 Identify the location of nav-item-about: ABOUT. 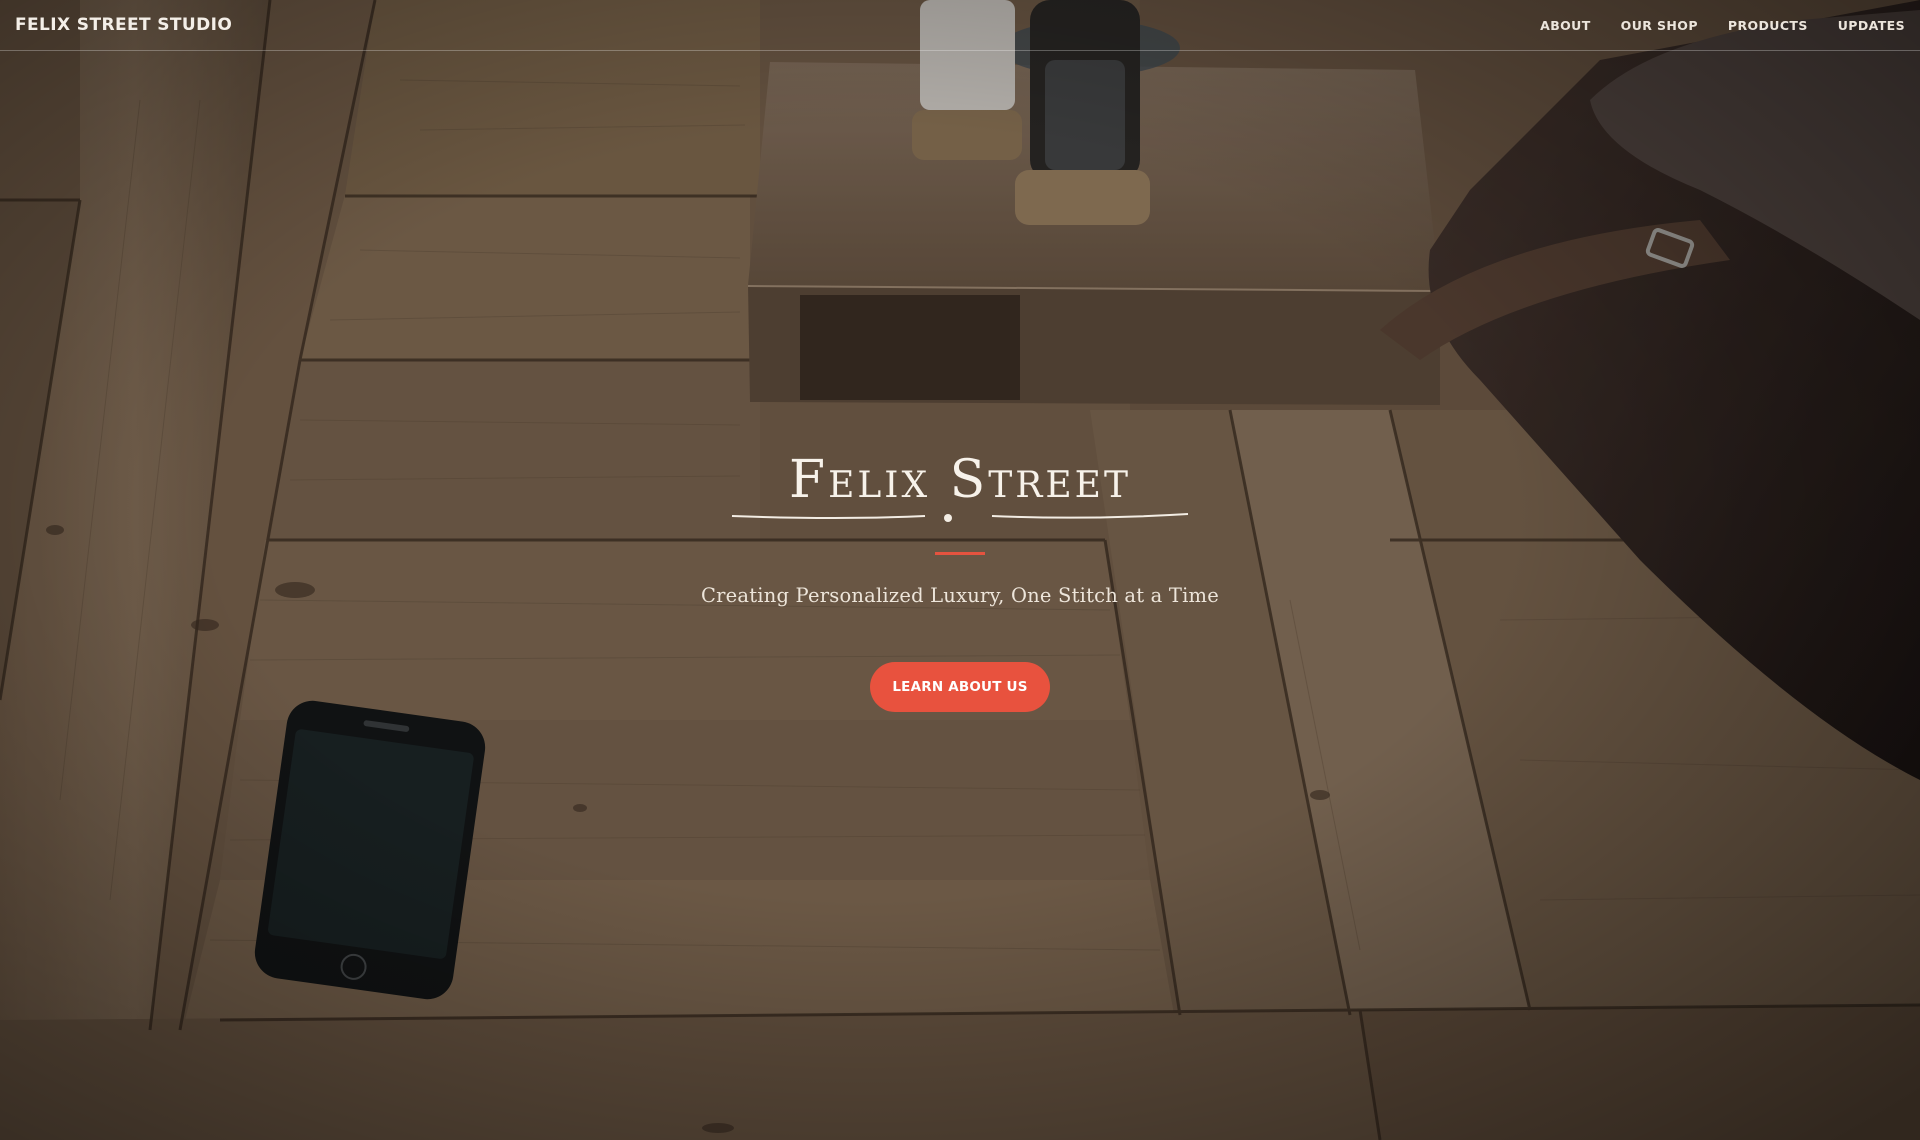
(1565, 25).